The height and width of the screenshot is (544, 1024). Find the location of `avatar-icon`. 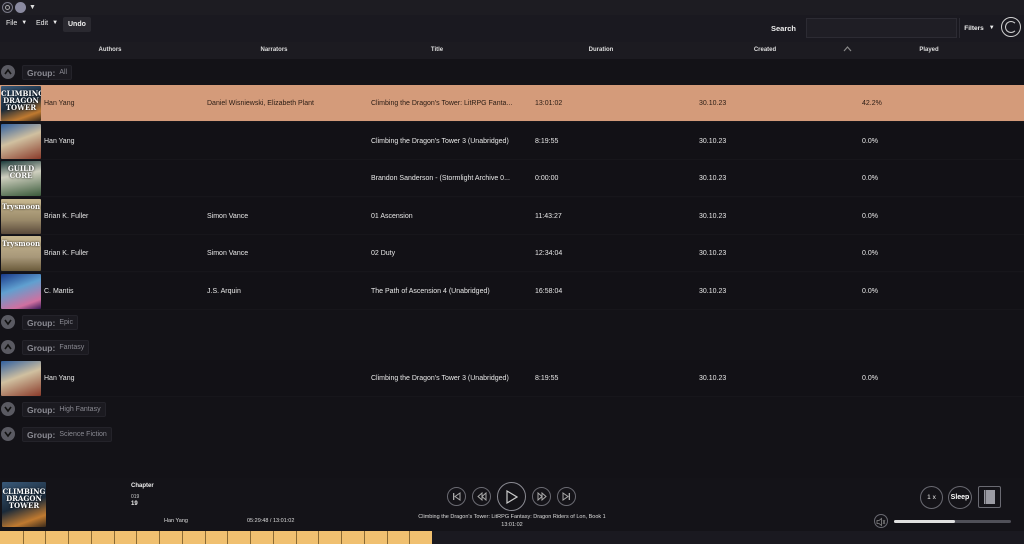

avatar-icon is located at coordinates (20, 7).